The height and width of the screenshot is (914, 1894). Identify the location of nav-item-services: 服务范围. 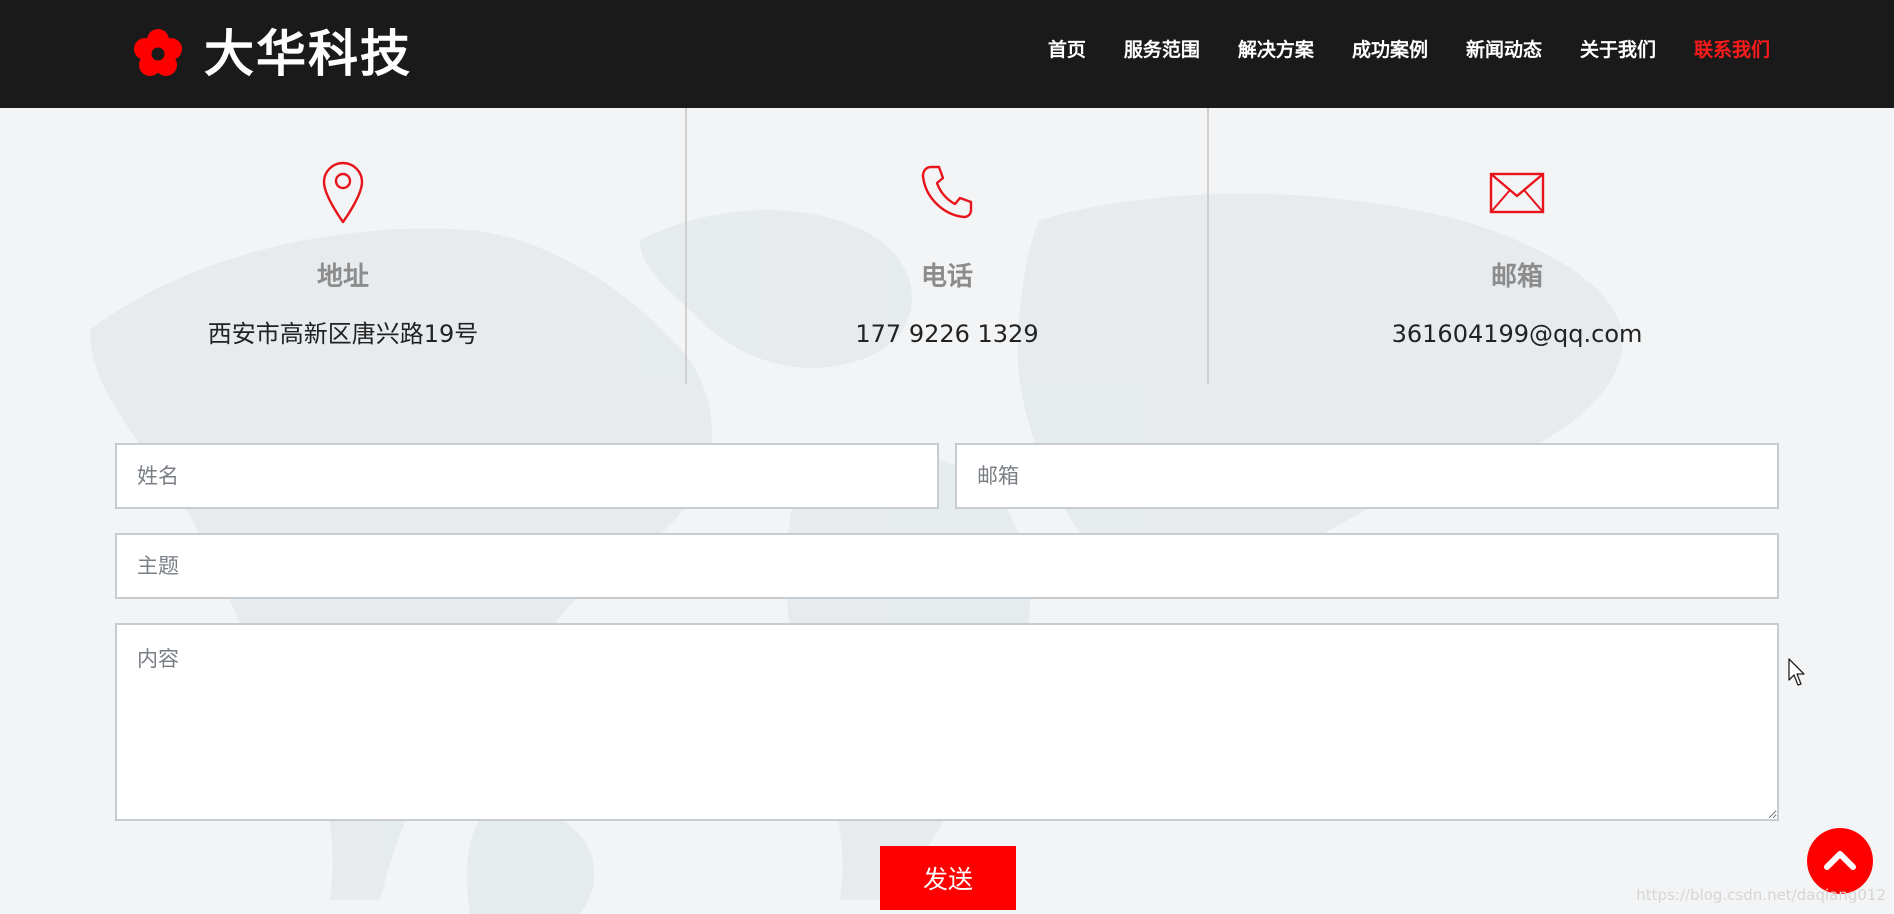
(1162, 50).